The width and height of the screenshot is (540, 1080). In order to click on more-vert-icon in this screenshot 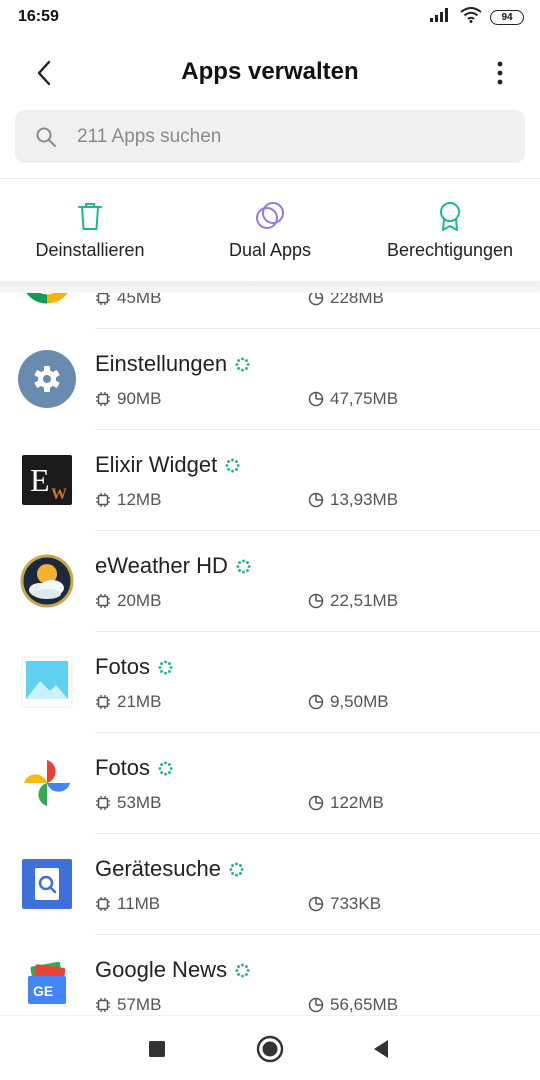, I will do `click(500, 73)`.